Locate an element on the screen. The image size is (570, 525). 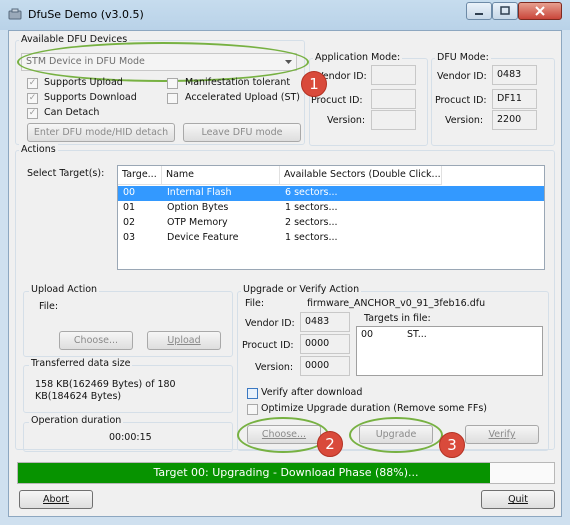
app-icon is located at coordinates (15, 14).